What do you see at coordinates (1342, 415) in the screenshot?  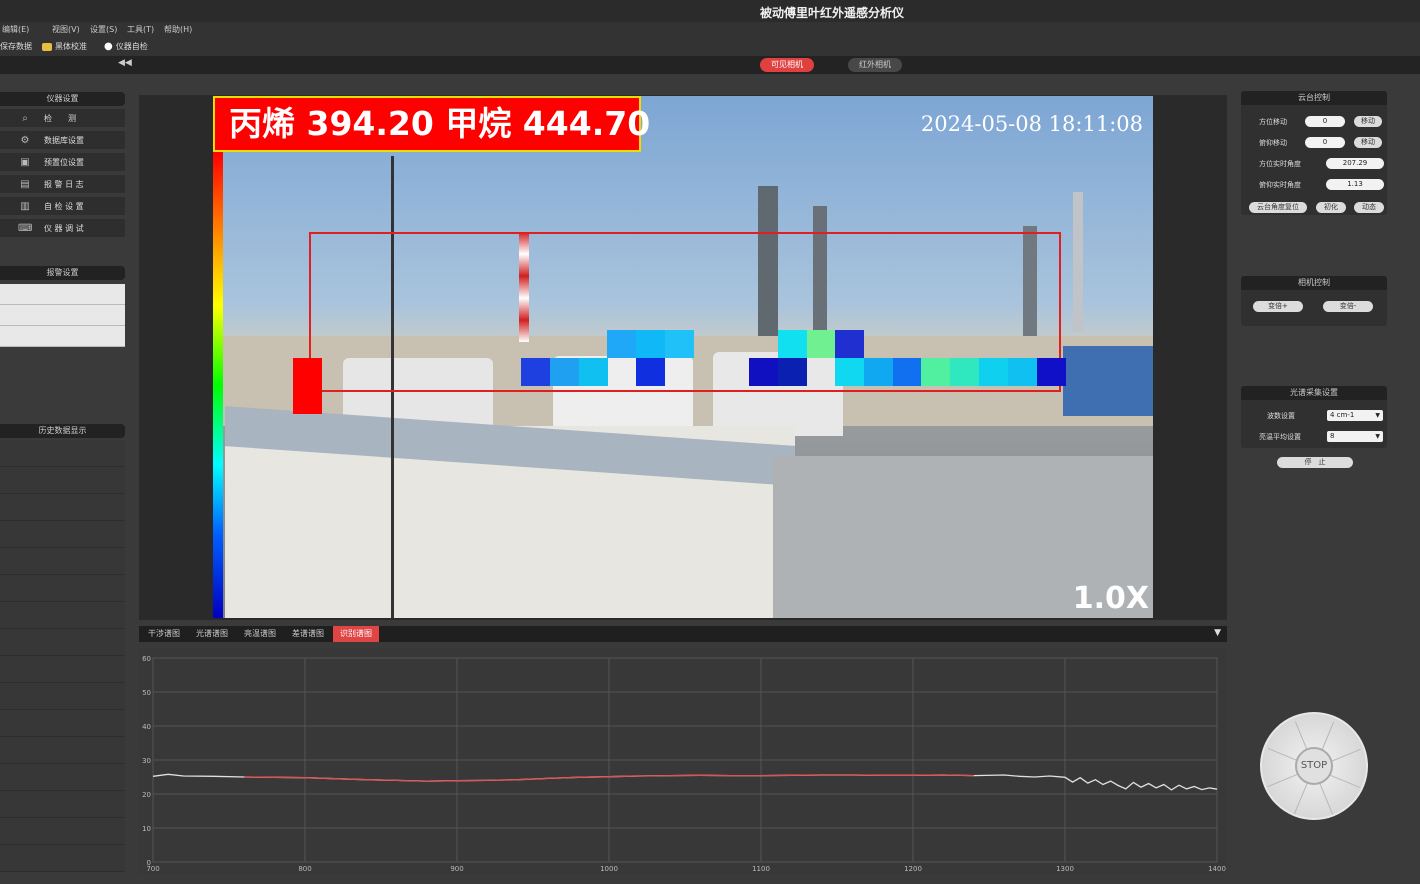 I see `wavenumber-value: 4 cm-1` at bounding box center [1342, 415].